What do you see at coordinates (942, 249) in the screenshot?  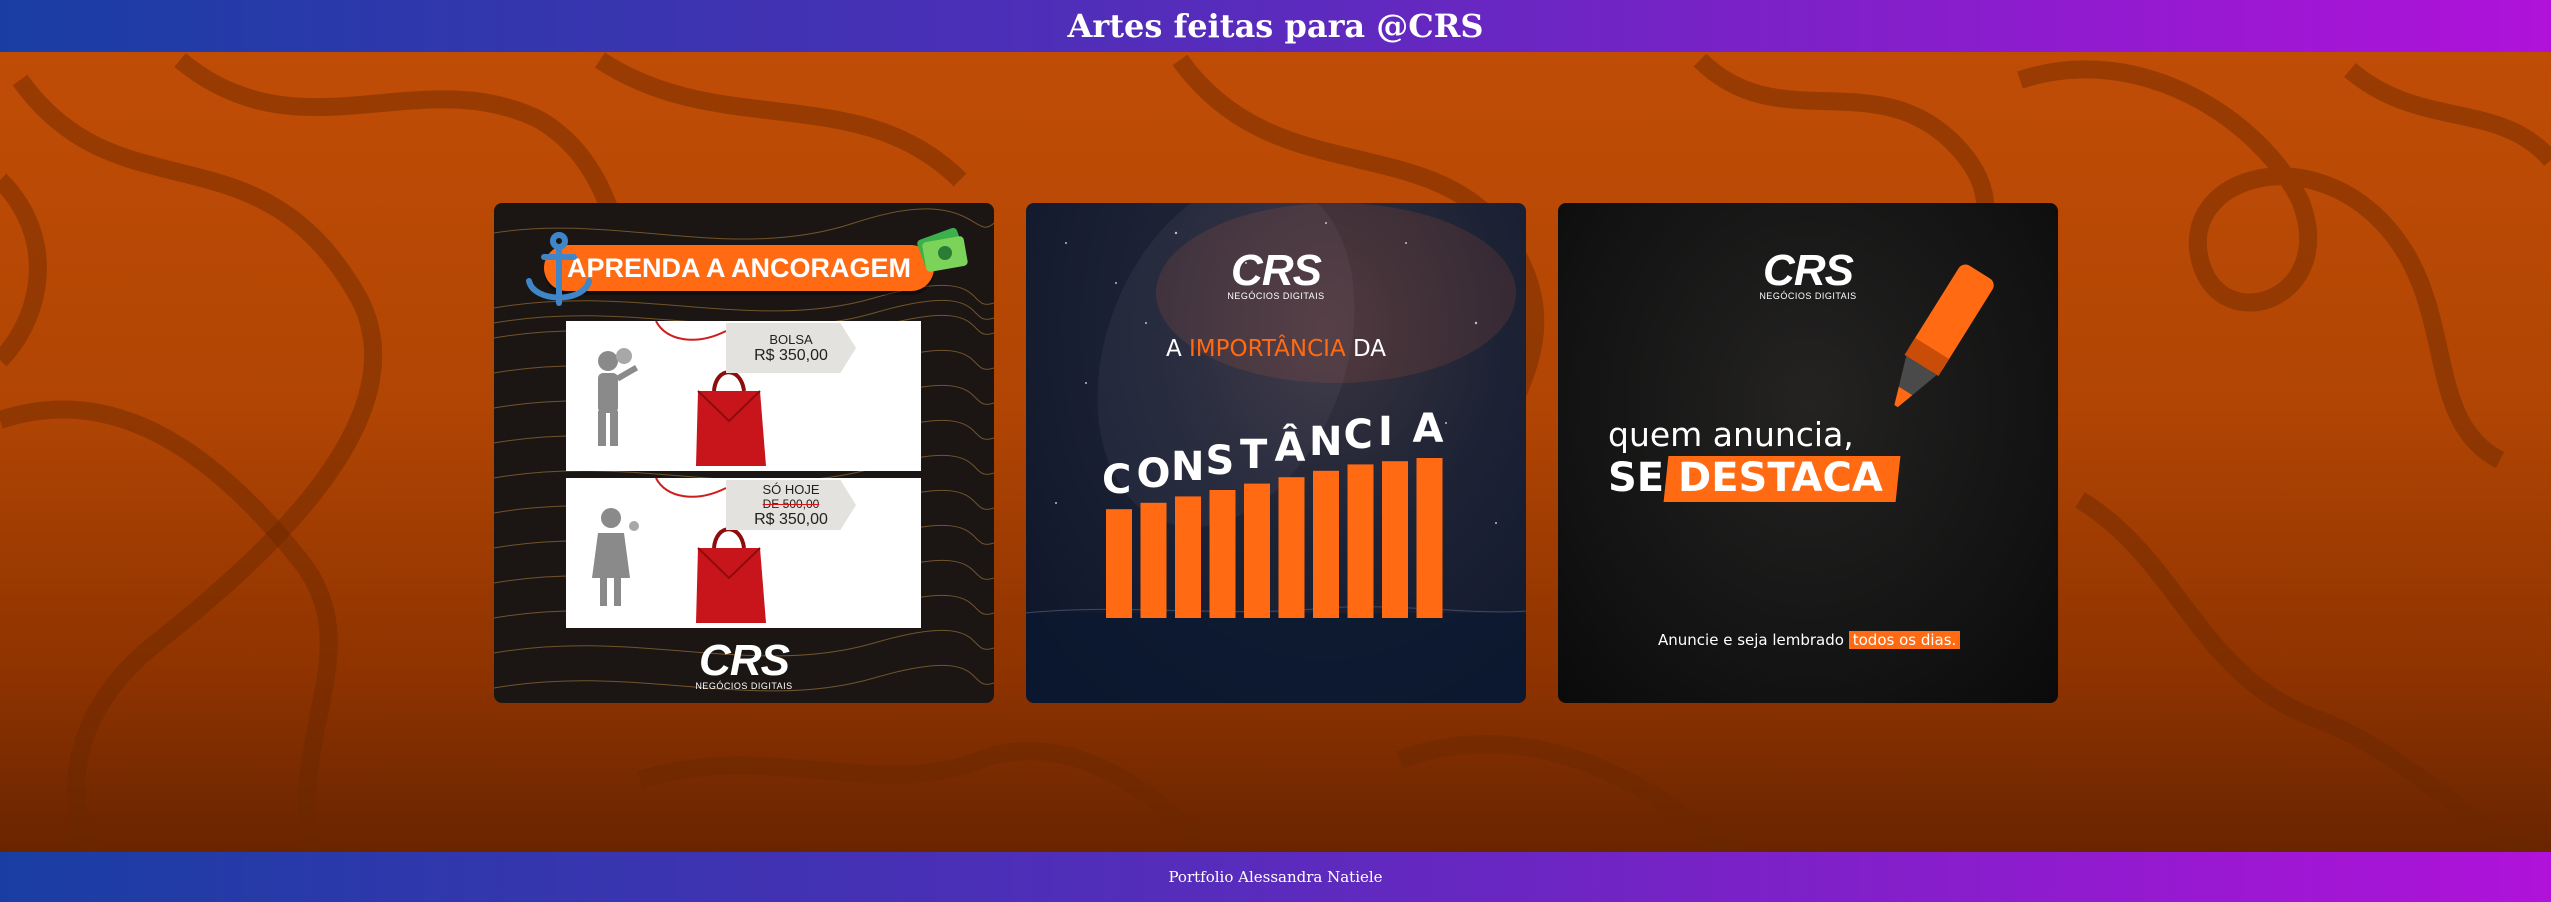 I see `money-icon` at bounding box center [942, 249].